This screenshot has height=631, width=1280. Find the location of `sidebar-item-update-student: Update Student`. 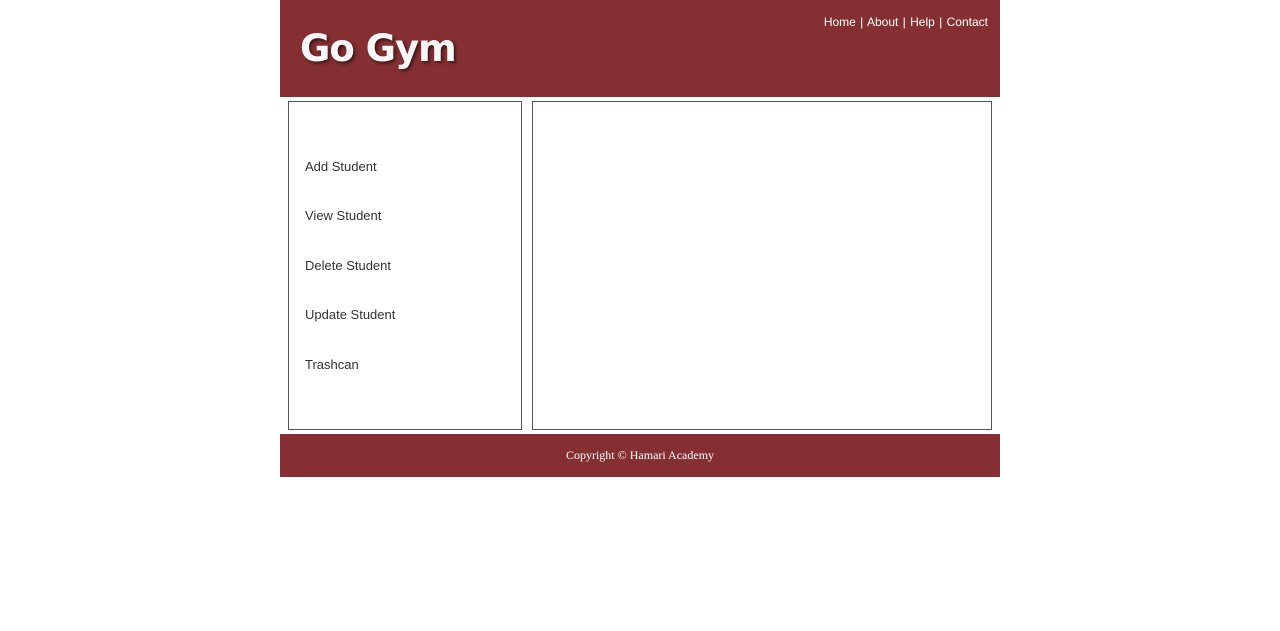

sidebar-item-update-student: Update Student is located at coordinates (350, 315).